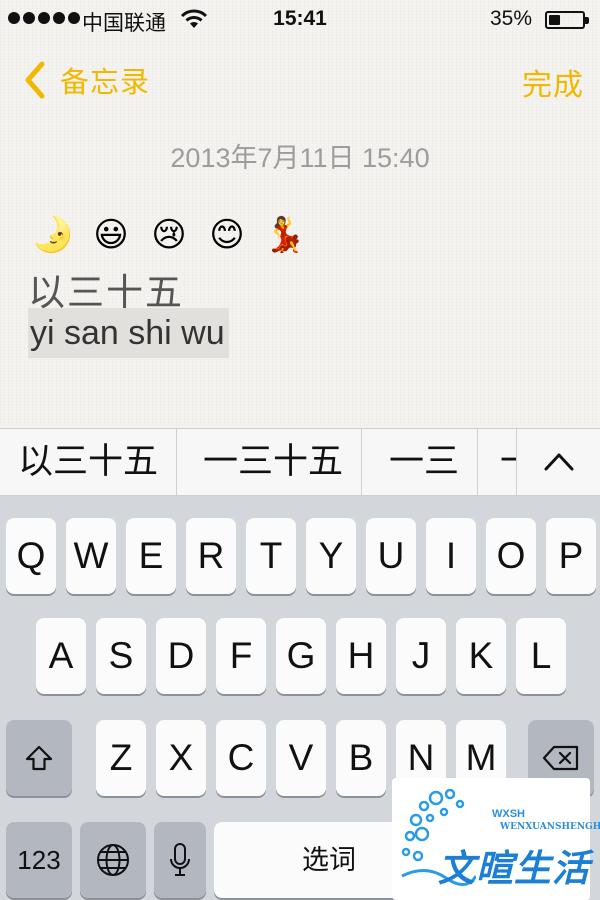  What do you see at coordinates (553, 82) in the screenshot?
I see `done-button: 完成` at bounding box center [553, 82].